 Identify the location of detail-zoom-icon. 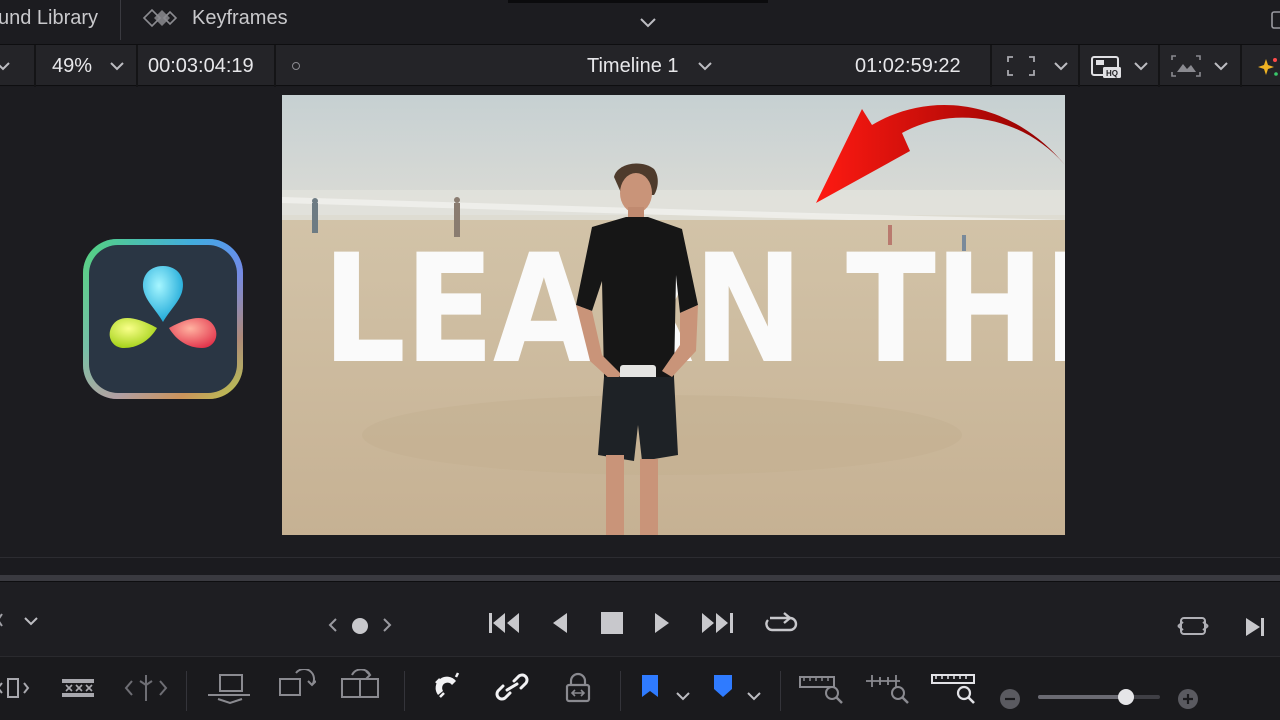
(886, 687).